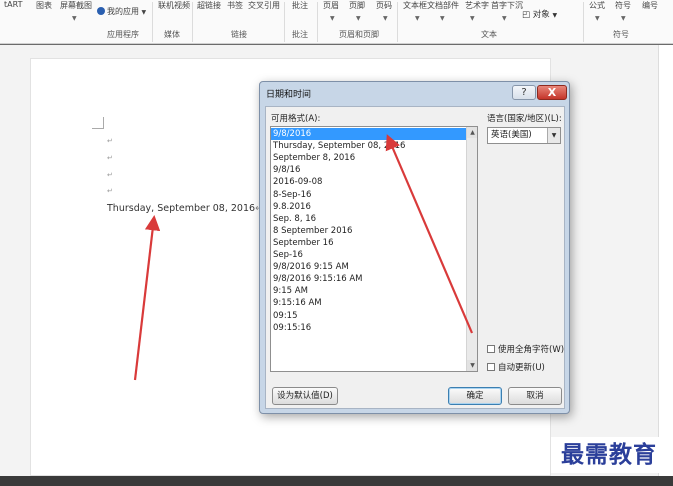 This screenshot has width=673, height=486. What do you see at coordinates (331, 5) in the screenshot?
I see `ribbon-header-button: 页眉` at bounding box center [331, 5].